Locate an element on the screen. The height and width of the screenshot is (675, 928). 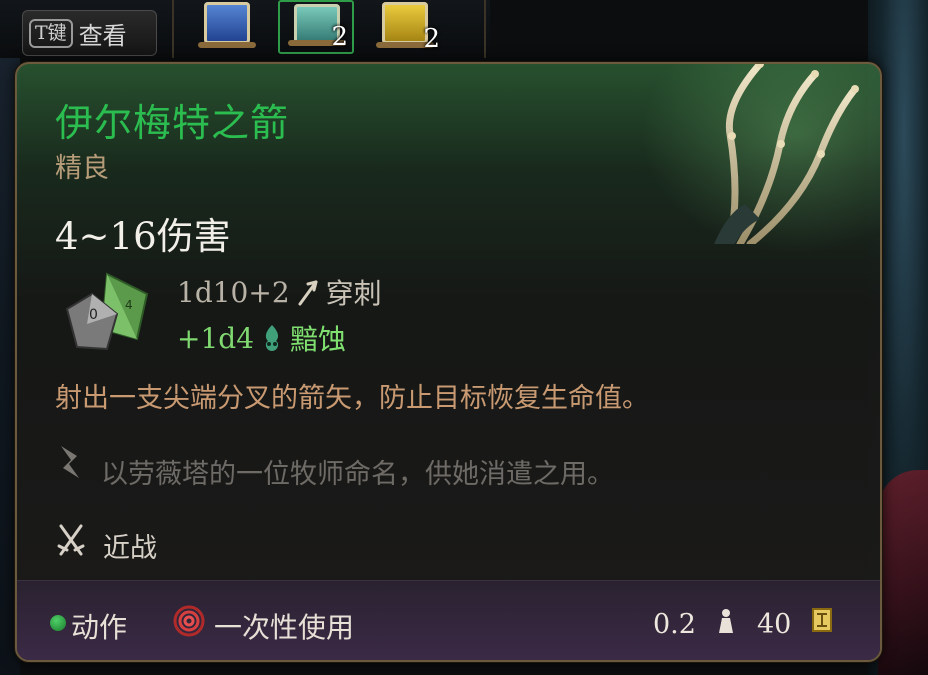
arrow-icon is located at coordinates (308, 293).